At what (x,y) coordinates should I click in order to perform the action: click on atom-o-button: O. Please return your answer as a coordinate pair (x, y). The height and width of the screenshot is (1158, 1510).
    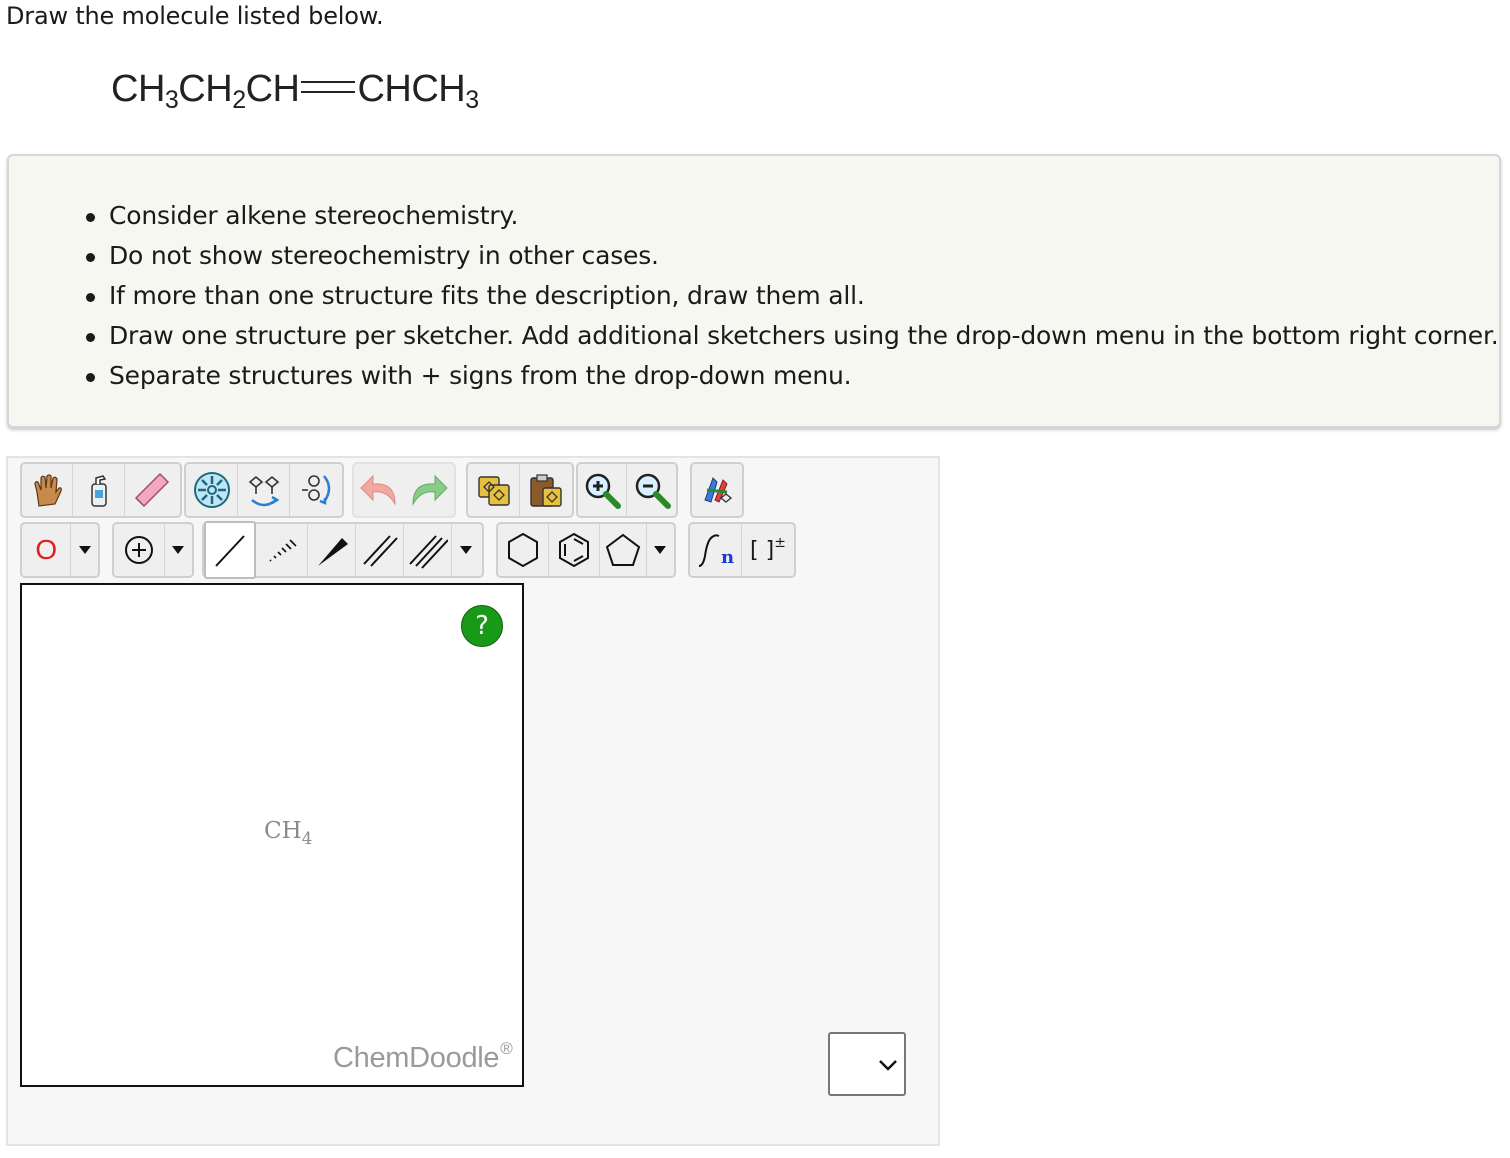
    Looking at the image, I should click on (47, 550).